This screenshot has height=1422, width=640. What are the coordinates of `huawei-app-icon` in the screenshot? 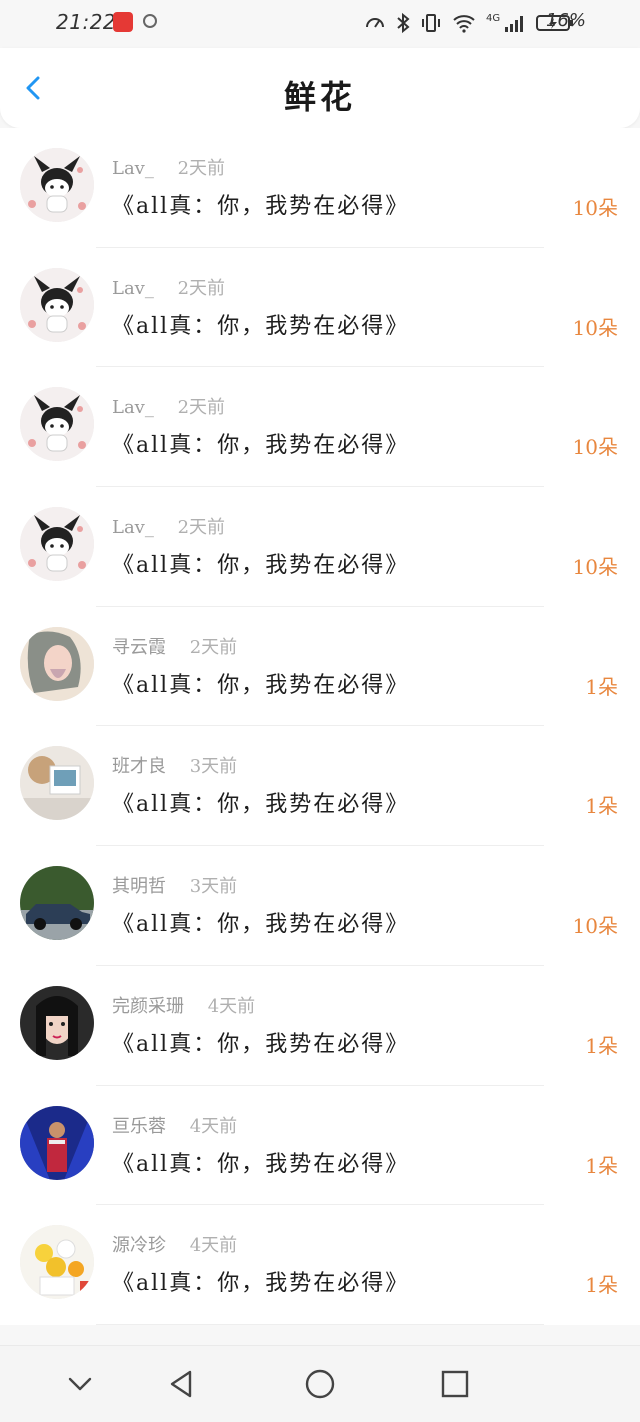 It's located at (123, 22).